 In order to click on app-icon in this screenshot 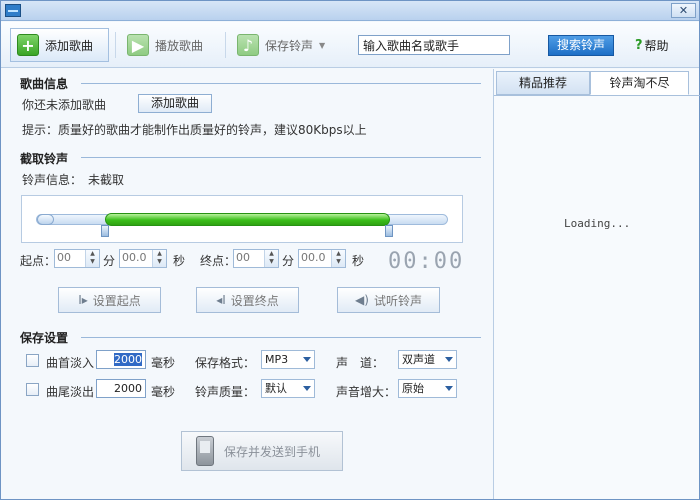, I will do `click(13, 10)`.